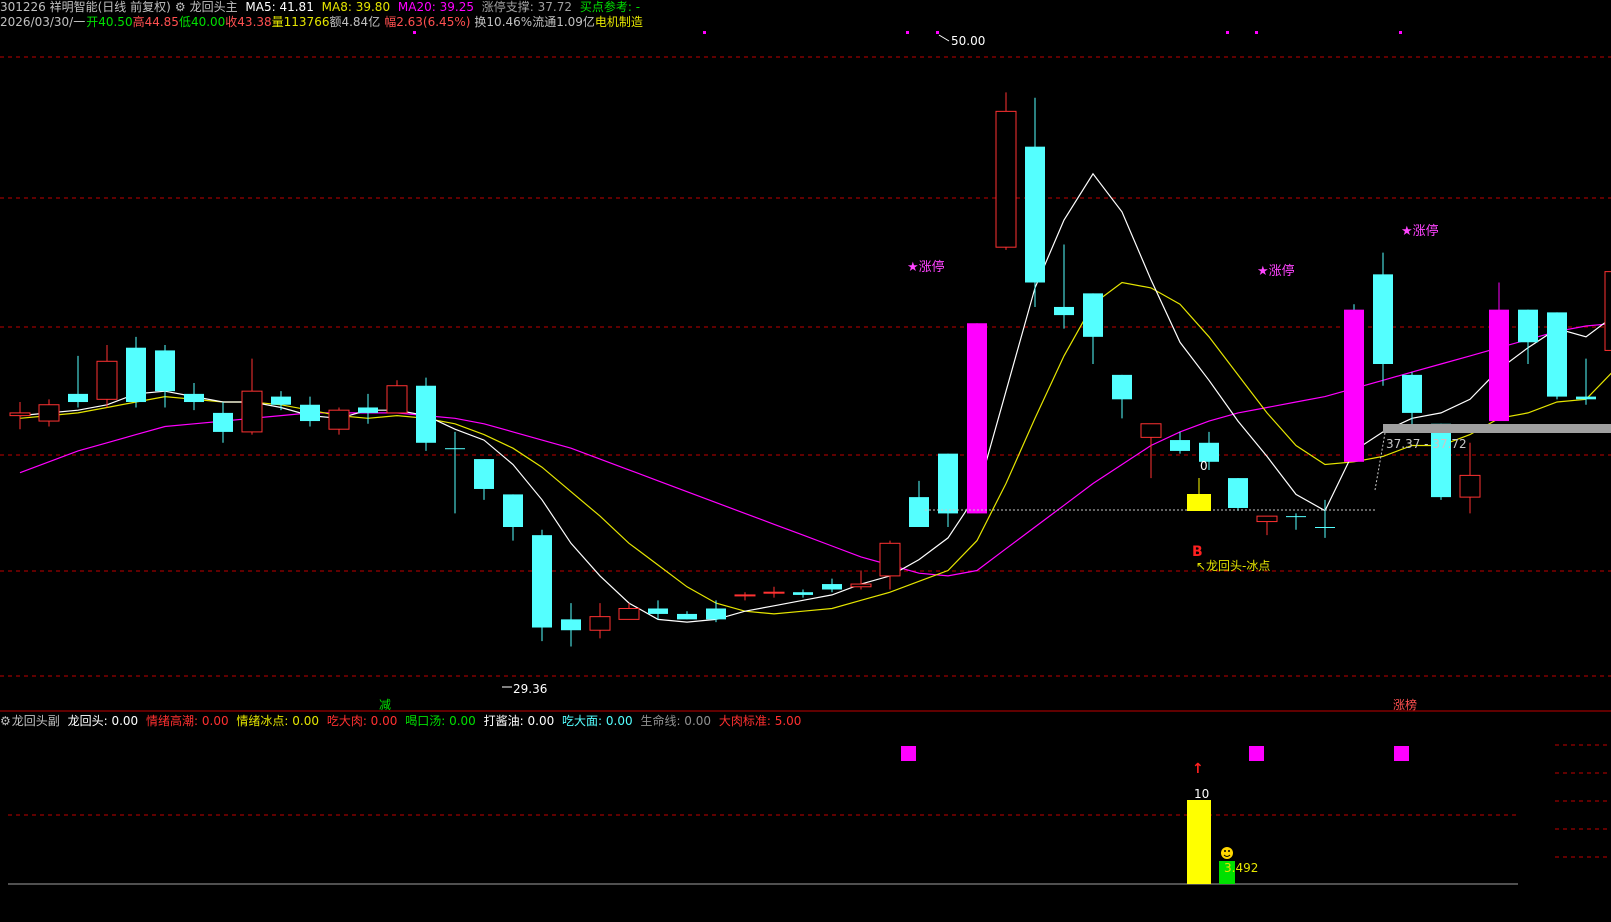  Describe the element at coordinates (760, 721) in the screenshot. I see `darou-biaozhun-value: 大肉标准: 5.00` at that location.